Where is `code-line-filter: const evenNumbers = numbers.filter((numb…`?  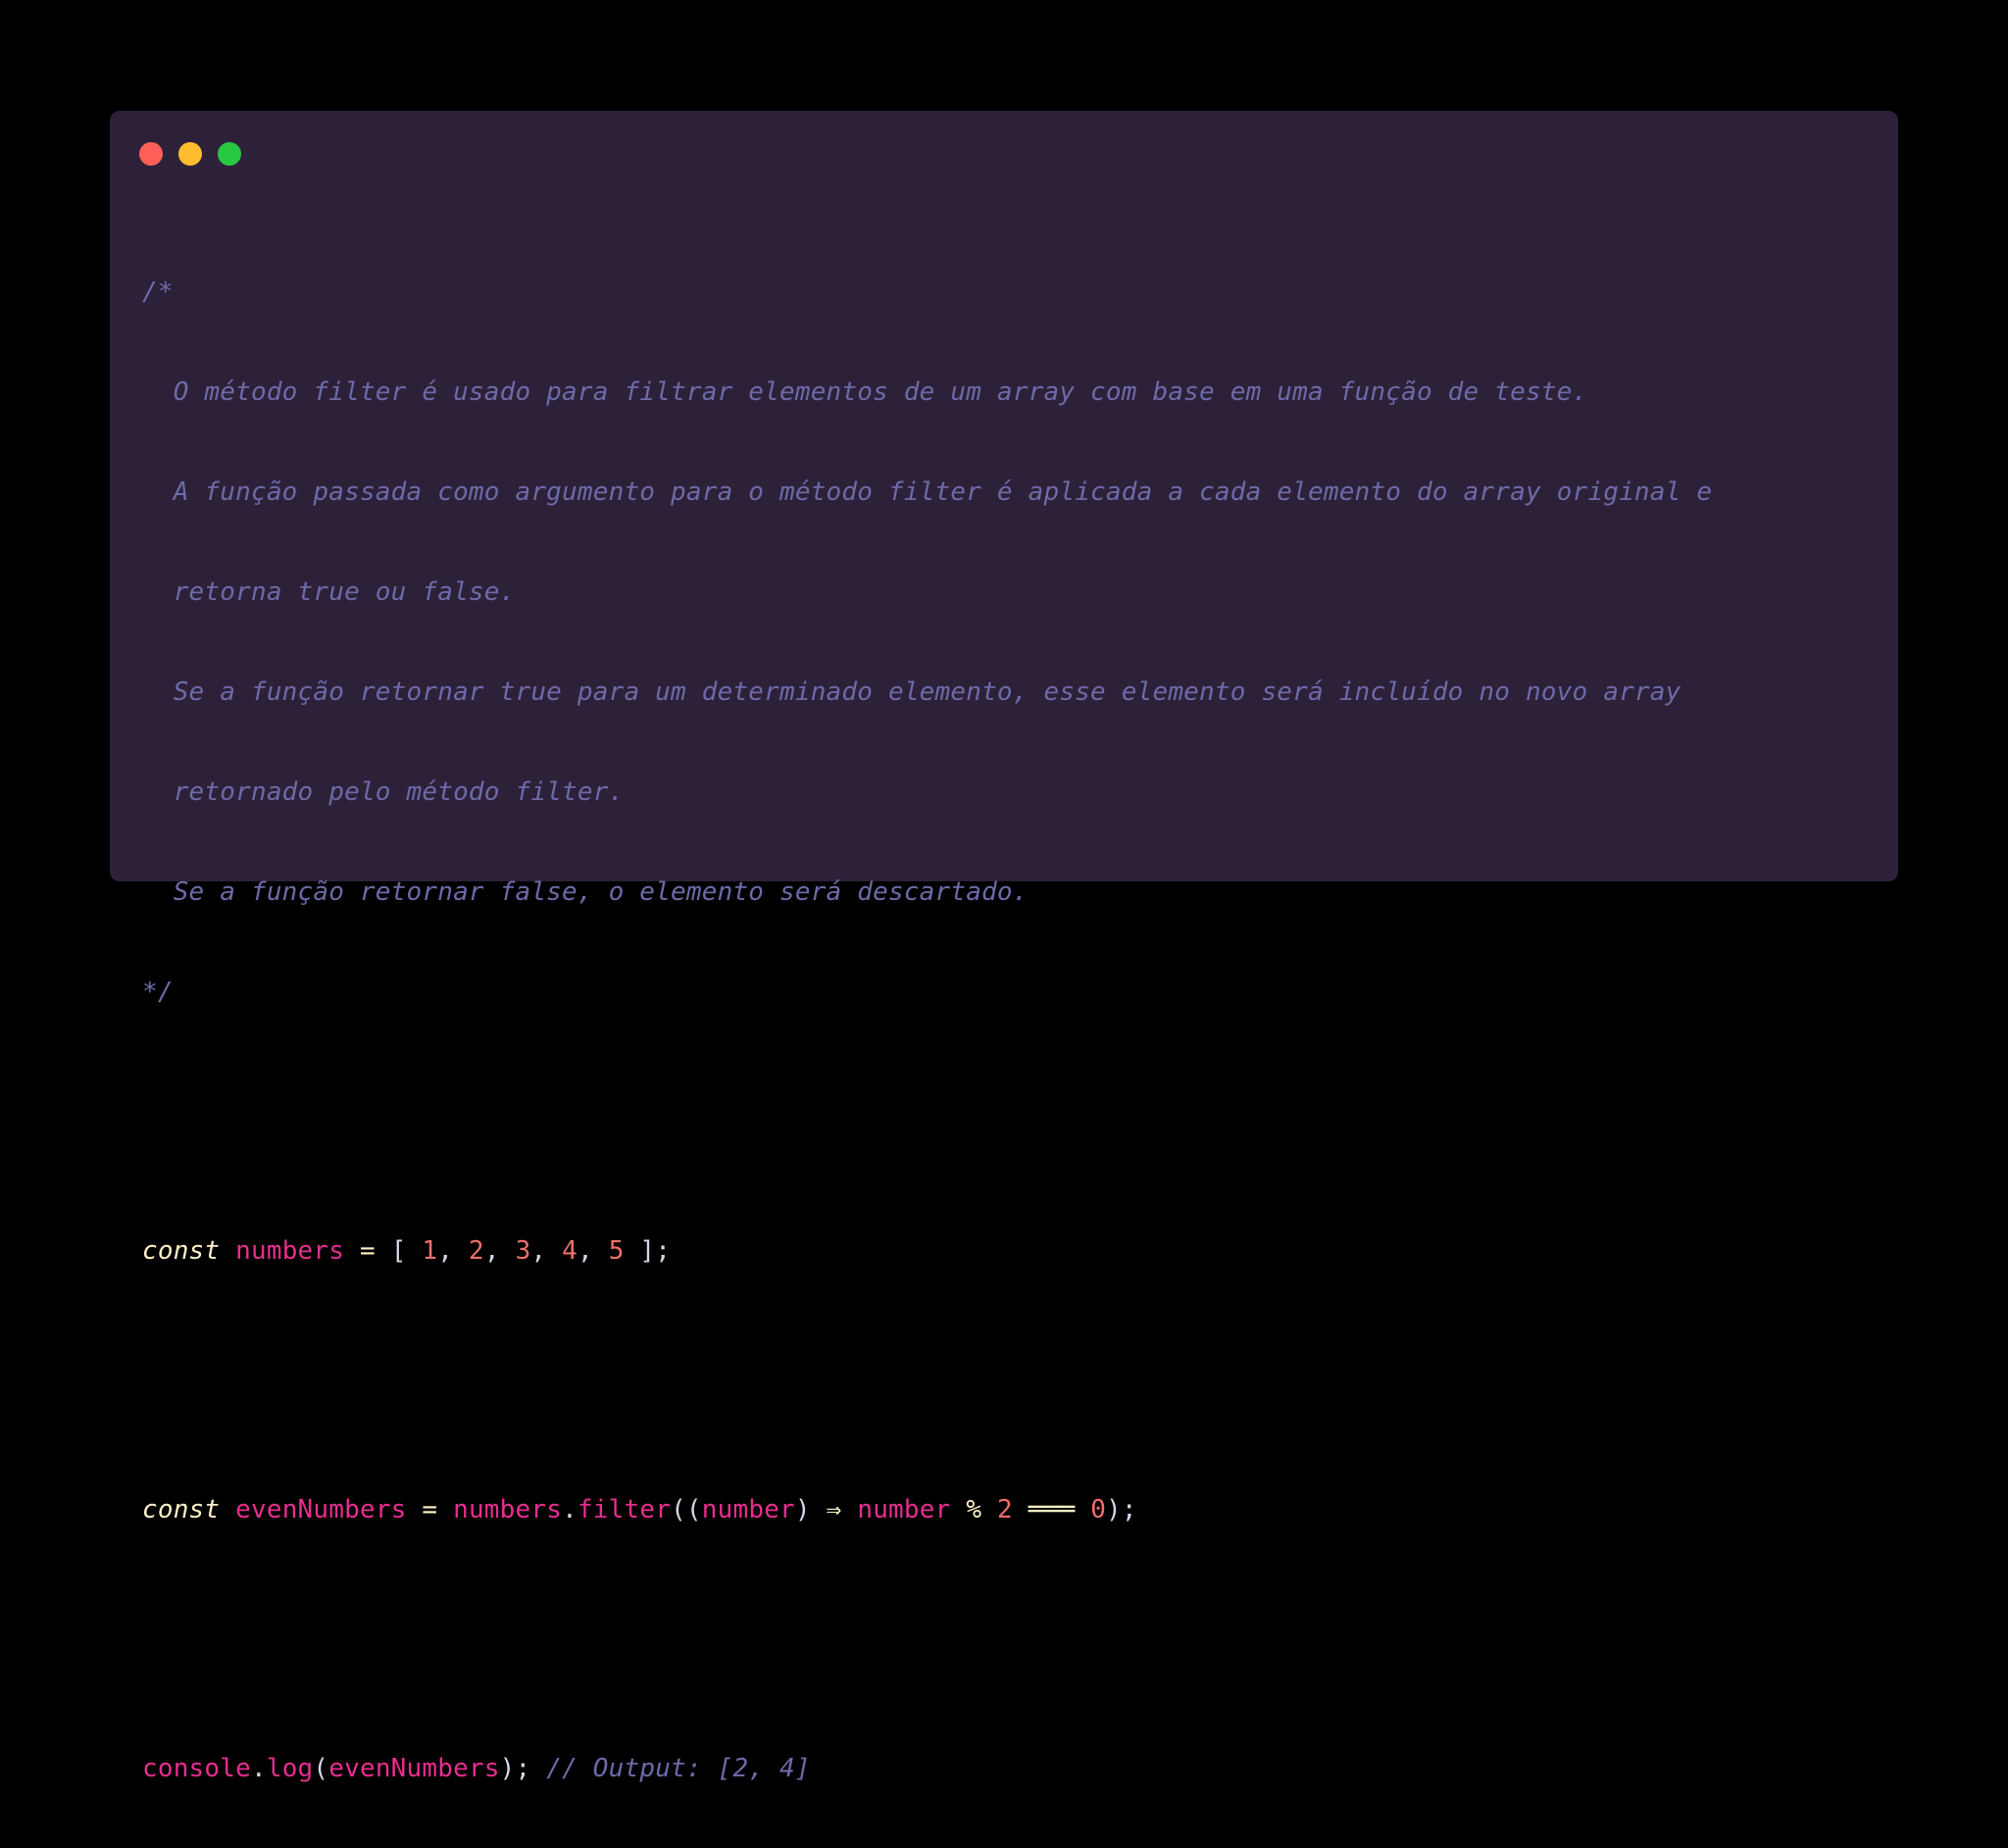
code-line-filter: const evenNumbers = numbers.filter((numb… is located at coordinates (927, 1509).